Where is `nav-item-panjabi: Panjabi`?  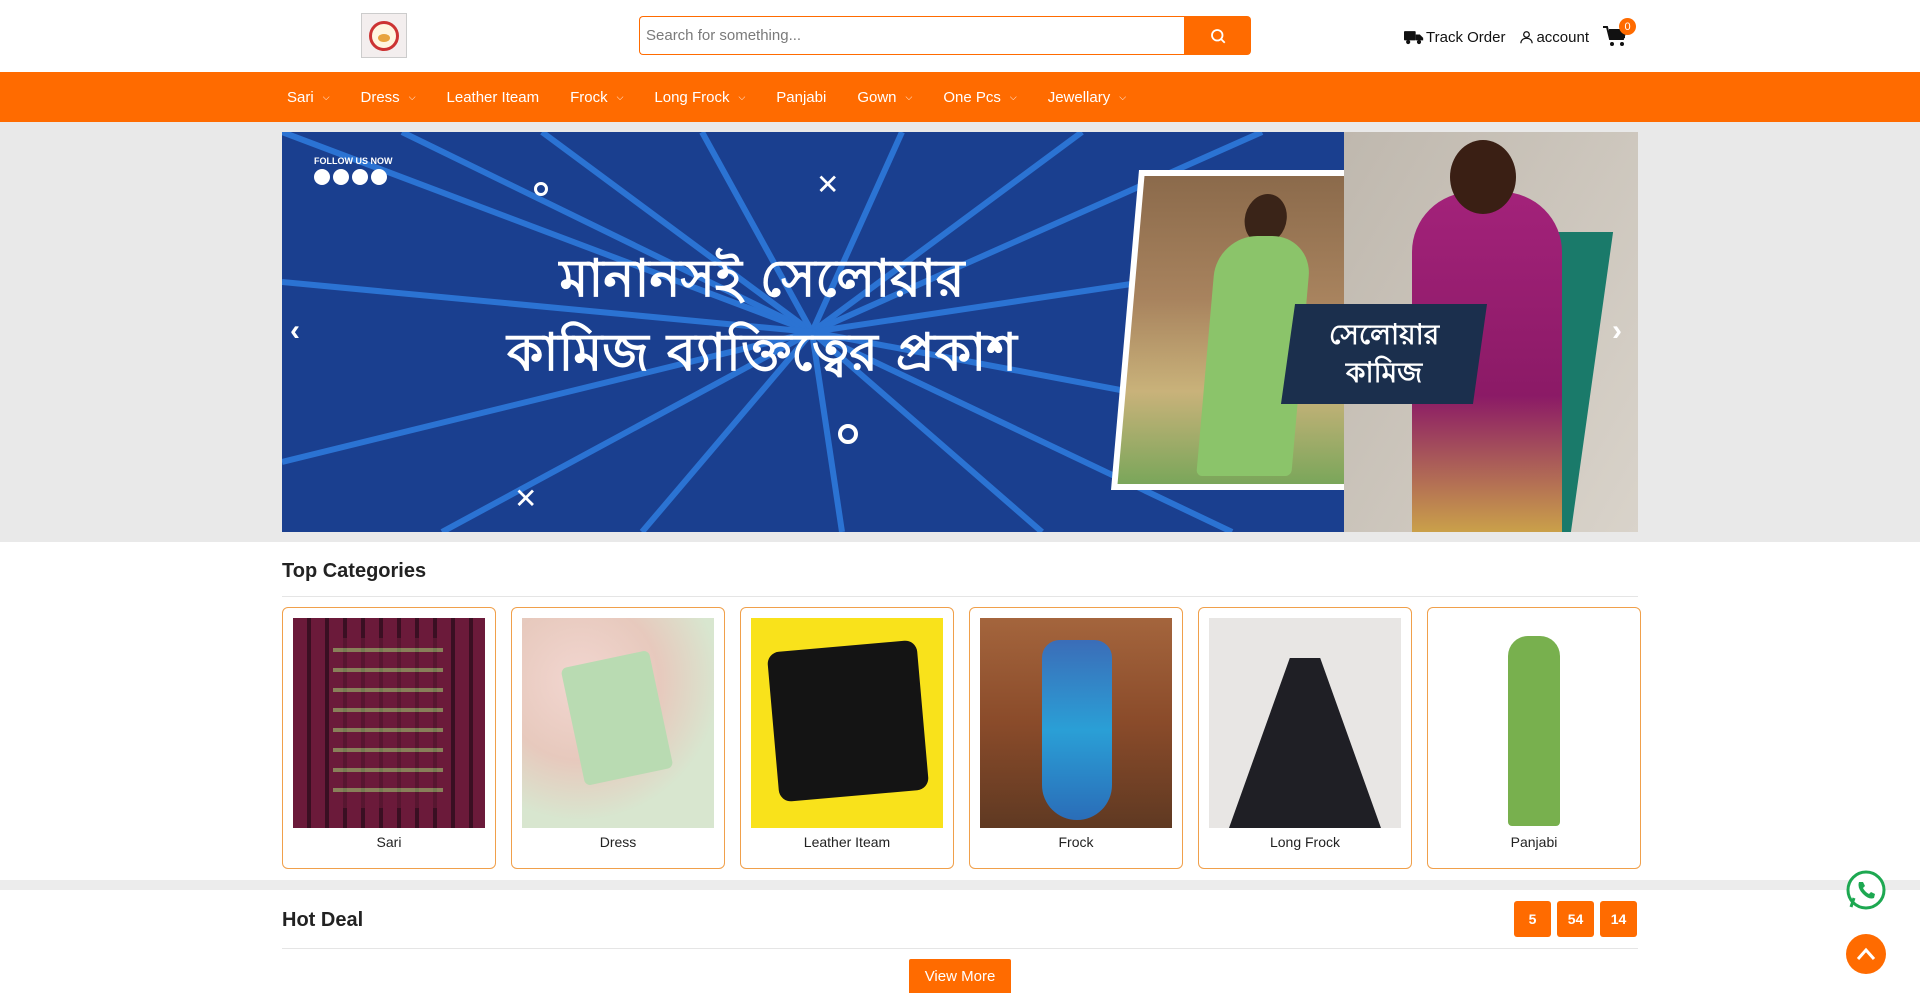 nav-item-panjabi: Panjabi is located at coordinates (801, 97).